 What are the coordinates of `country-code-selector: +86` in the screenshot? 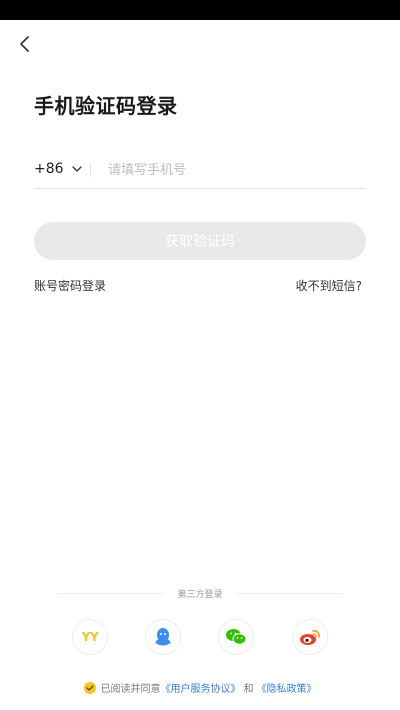 It's located at (58, 169).